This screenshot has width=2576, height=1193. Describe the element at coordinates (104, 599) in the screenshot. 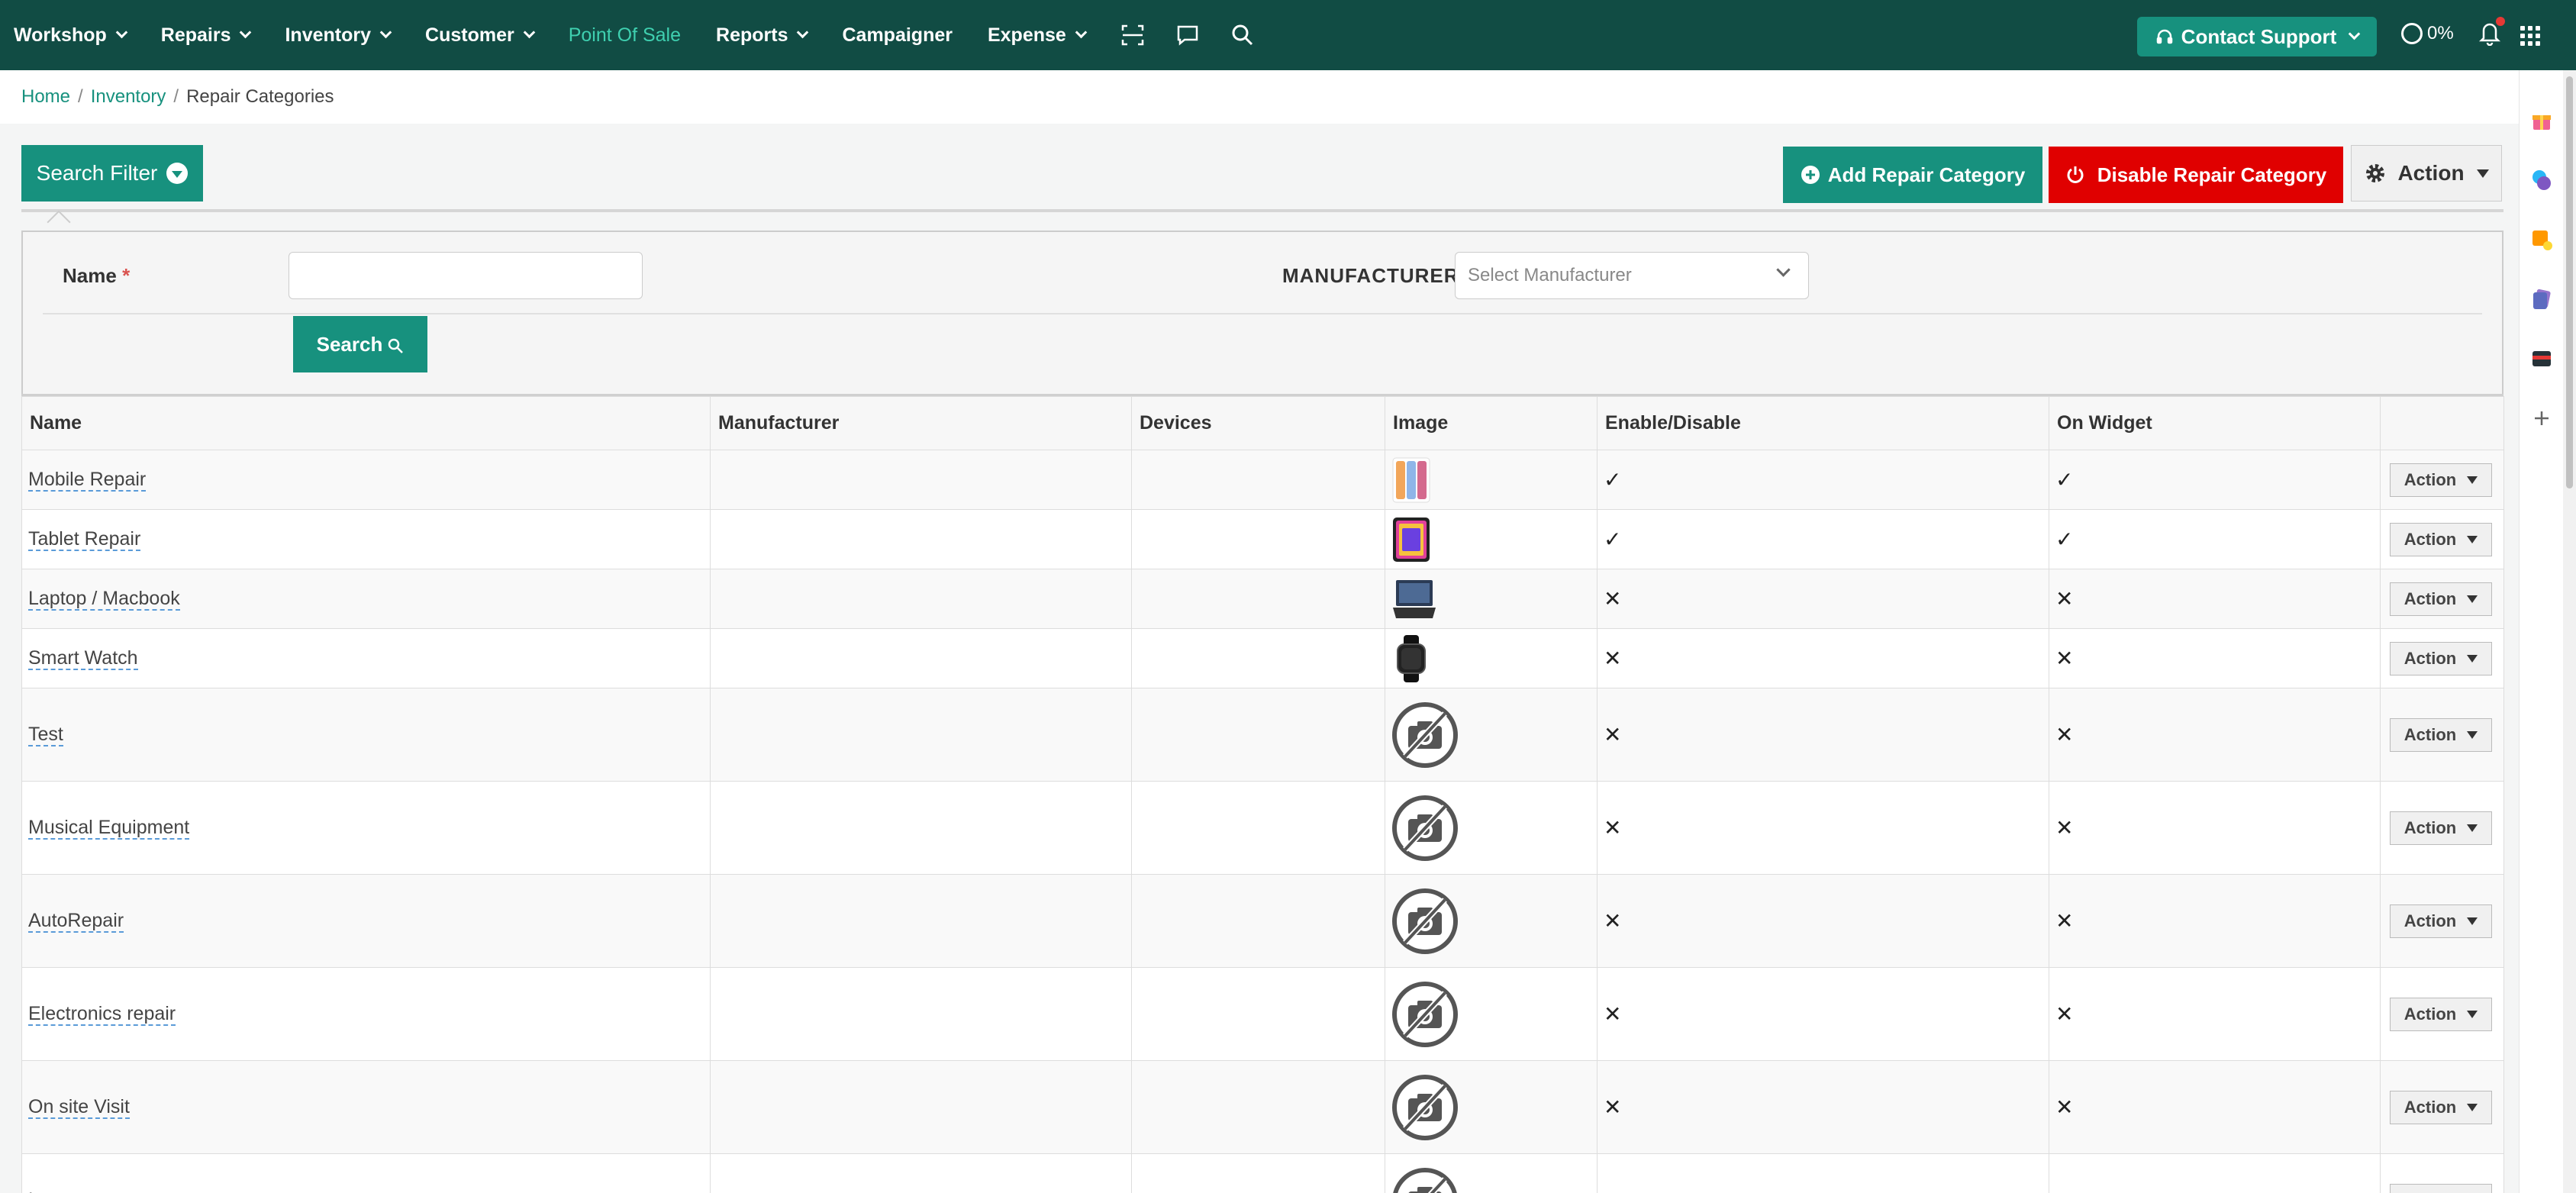

I see `category-name-link: Laptop / Macbook` at that location.